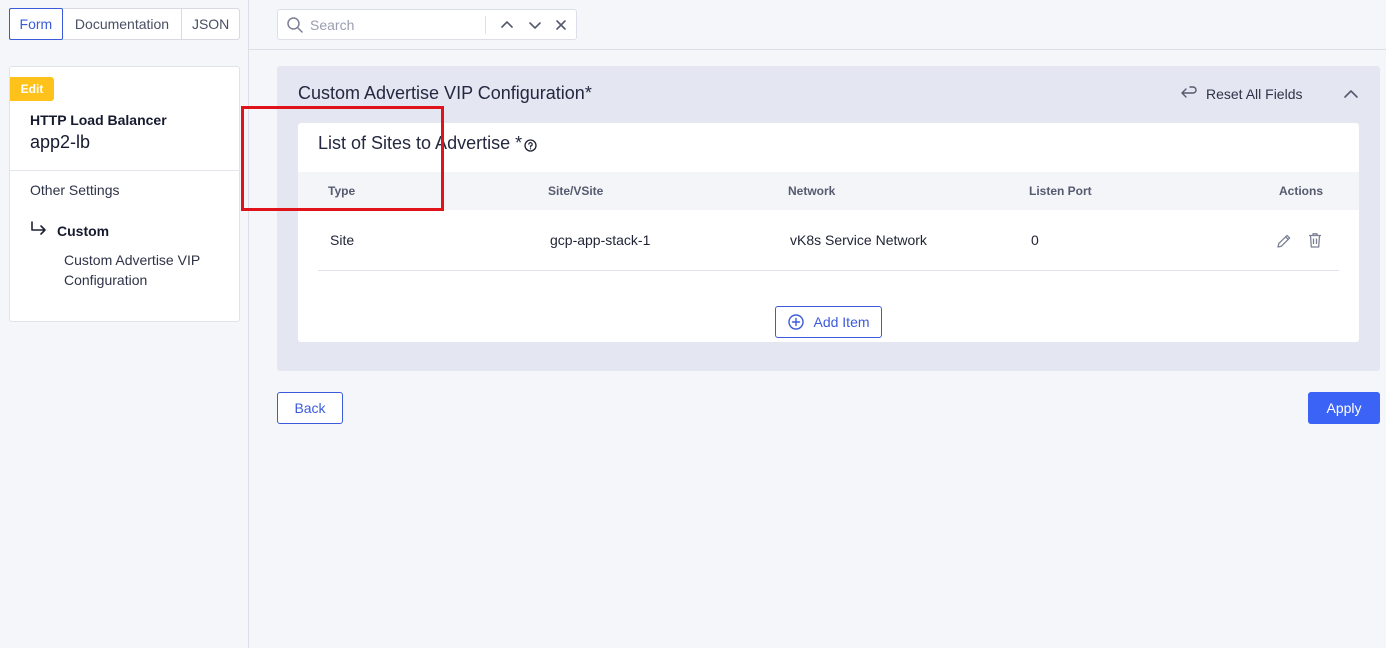  Describe the element at coordinates (600, 240) in the screenshot. I see `cell-site: gcp-app-stack-1` at that location.